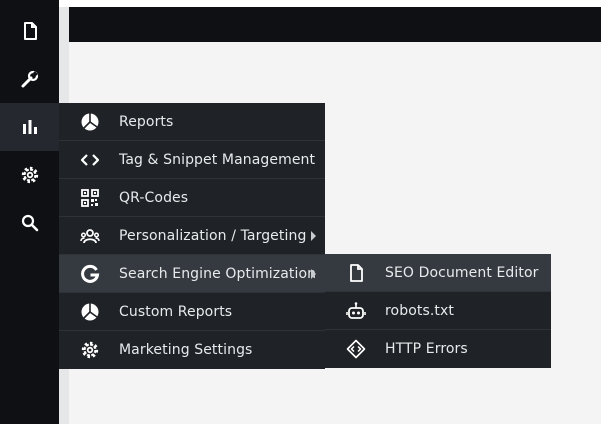  I want to click on users-icon, so click(90, 236).